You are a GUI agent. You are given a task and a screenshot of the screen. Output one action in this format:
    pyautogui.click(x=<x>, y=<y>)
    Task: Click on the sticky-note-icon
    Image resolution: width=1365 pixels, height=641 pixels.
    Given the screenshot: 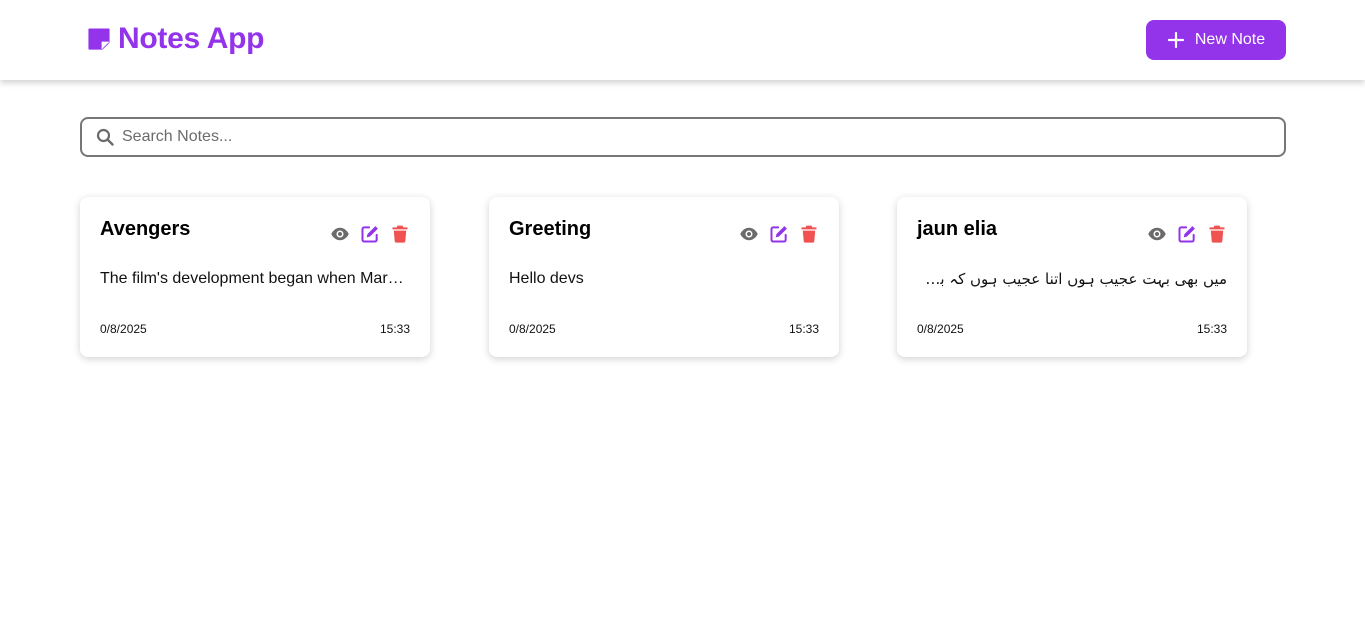 What is the action you would take?
    pyautogui.click(x=99, y=39)
    